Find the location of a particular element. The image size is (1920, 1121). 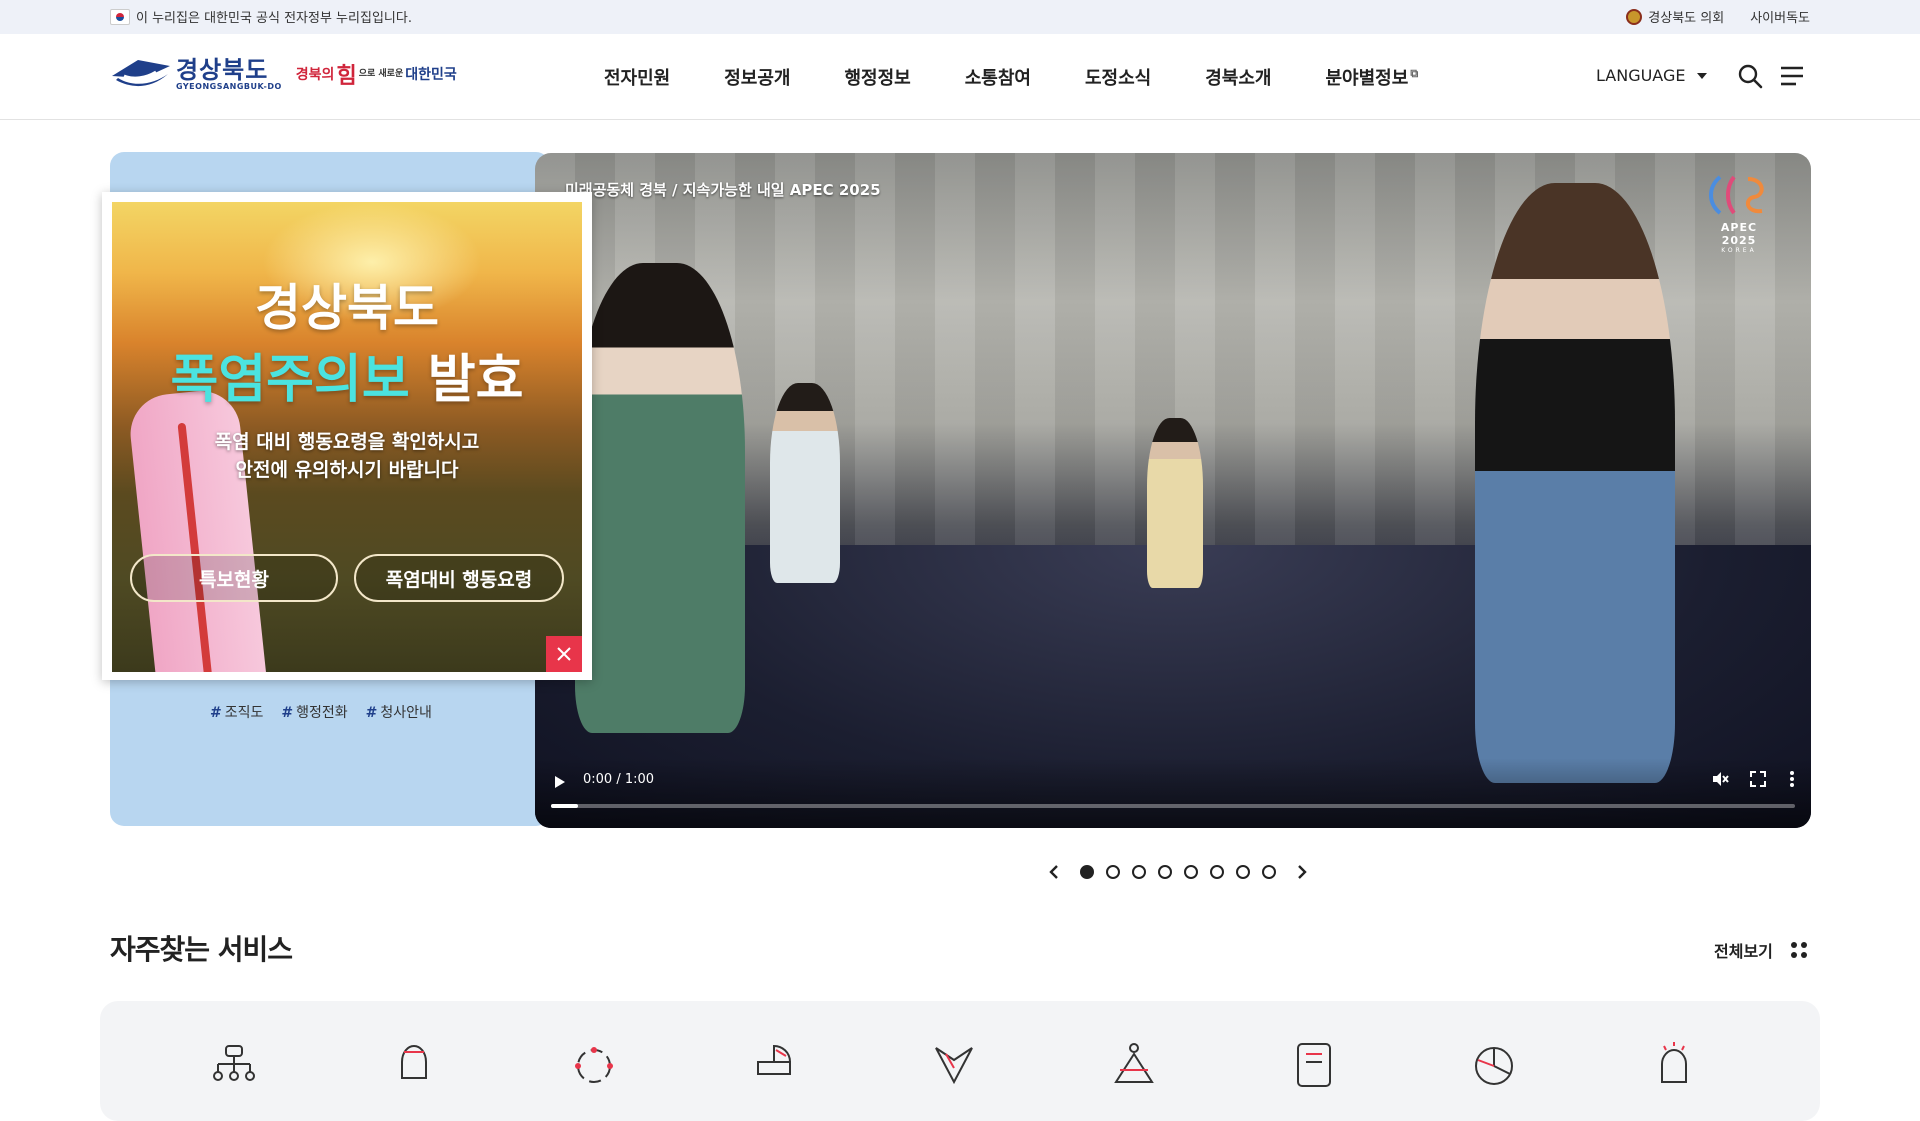

gov-links: 경상북도 의회 사이버독도 is located at coordinates (1718, 16).